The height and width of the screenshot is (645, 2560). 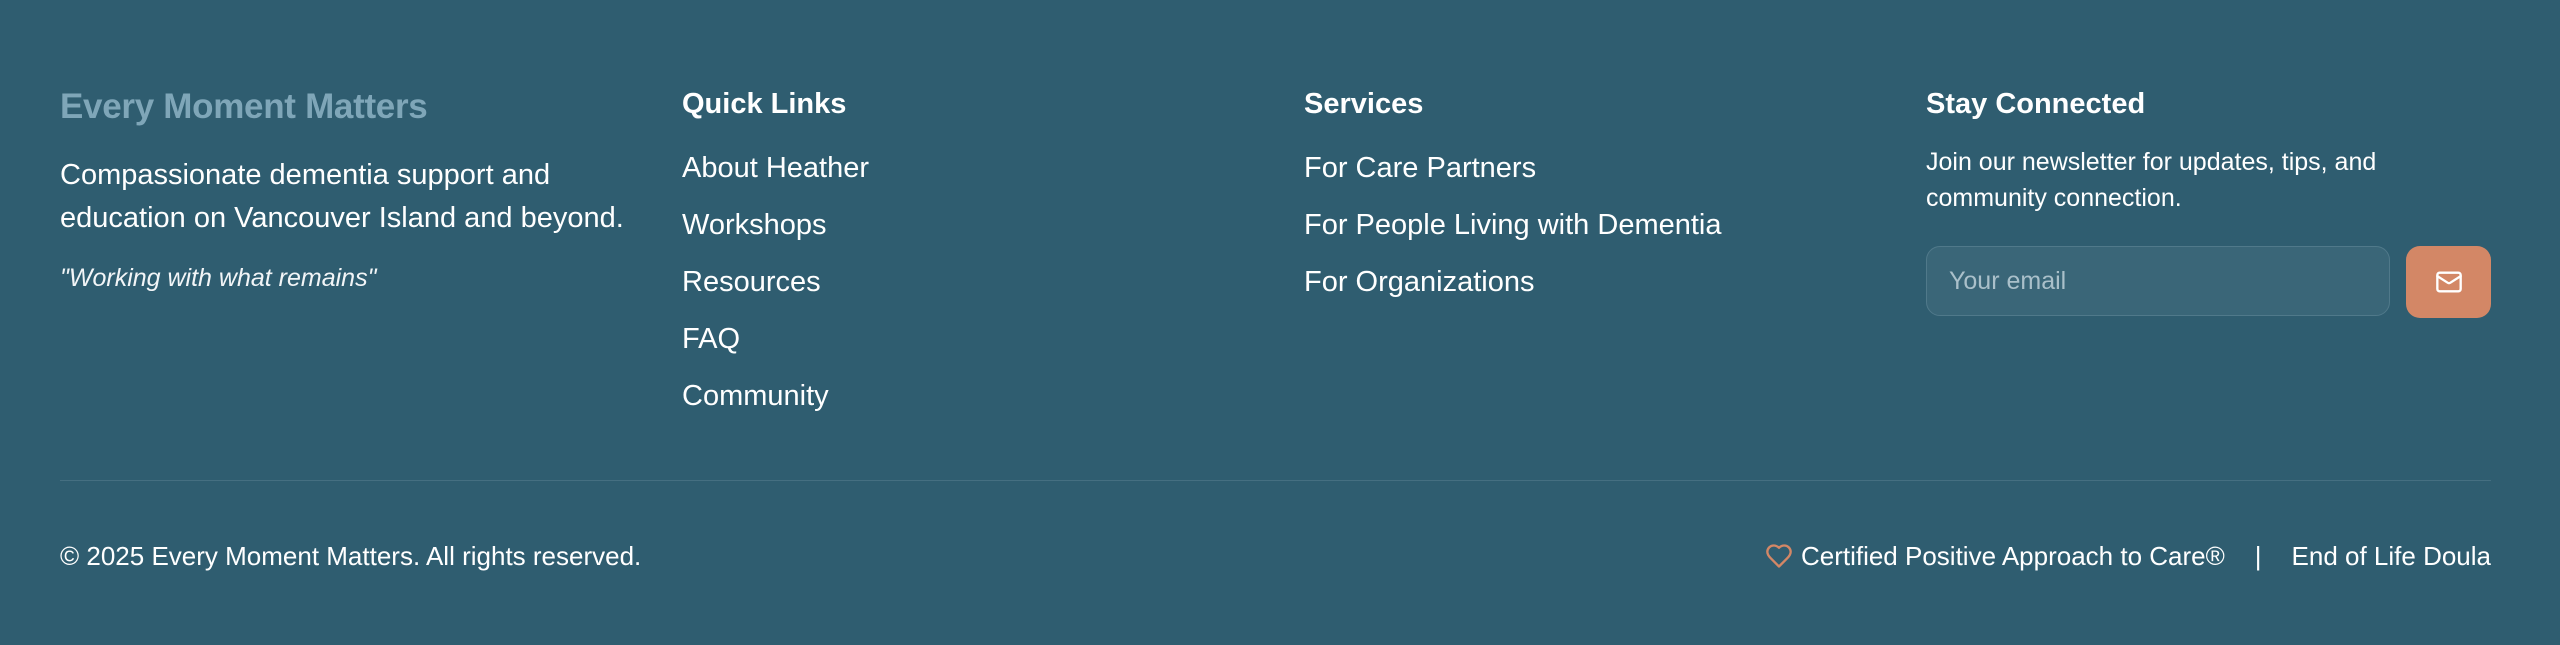 I want to click on link-organizations: For Organizations, so click(x=1419, y=282).